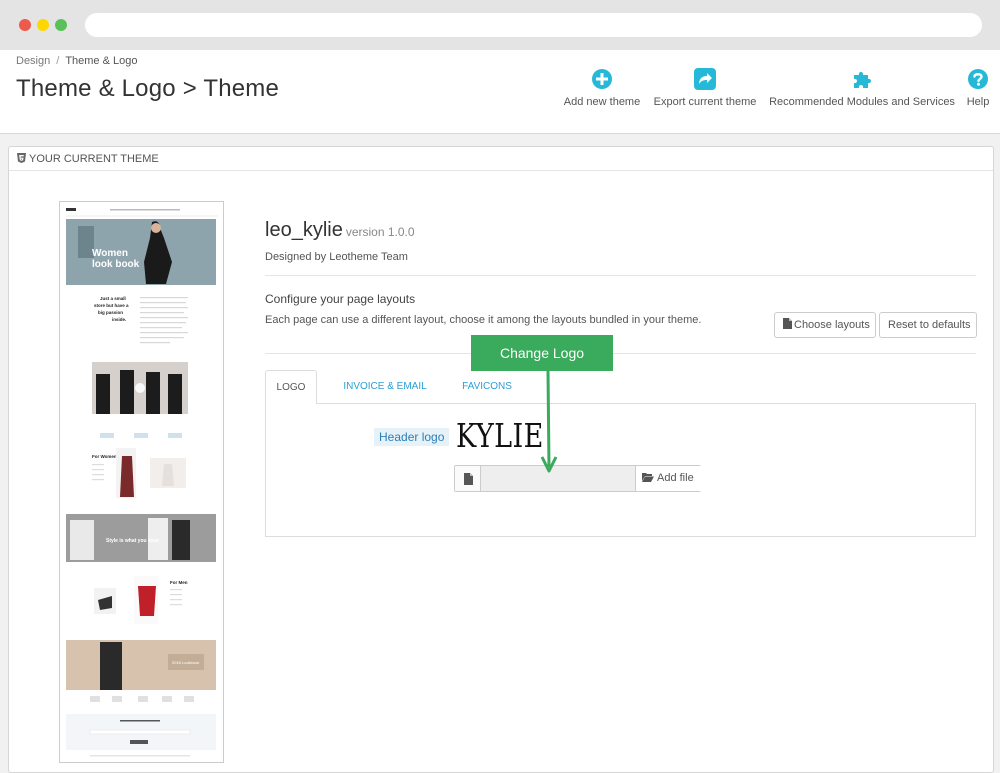  Describe the element at coordinates (380, 232) in the screenshot. I see `theme-version: version 1.0.0` at that location.